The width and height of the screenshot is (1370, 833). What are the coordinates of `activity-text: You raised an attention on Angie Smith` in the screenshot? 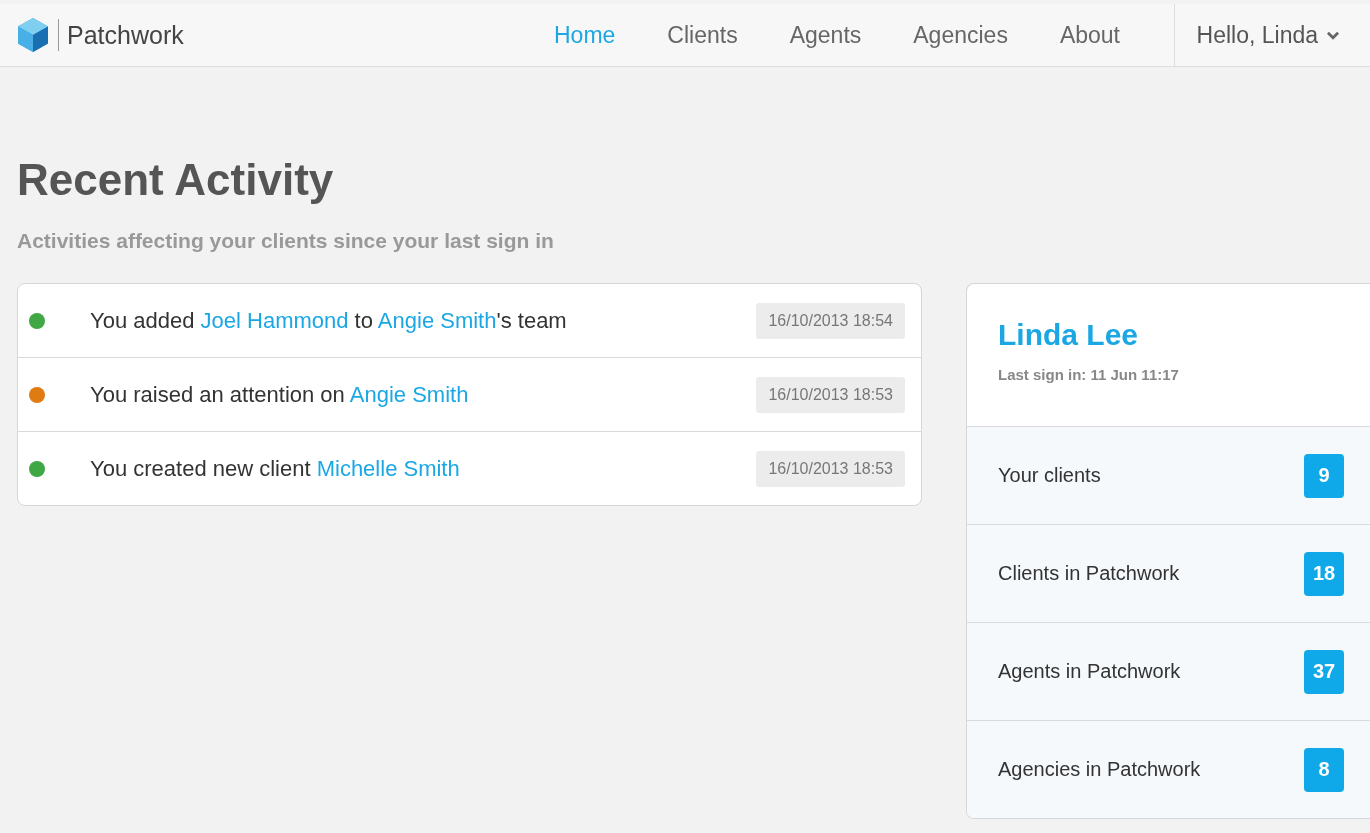 It's located at (280, 394).